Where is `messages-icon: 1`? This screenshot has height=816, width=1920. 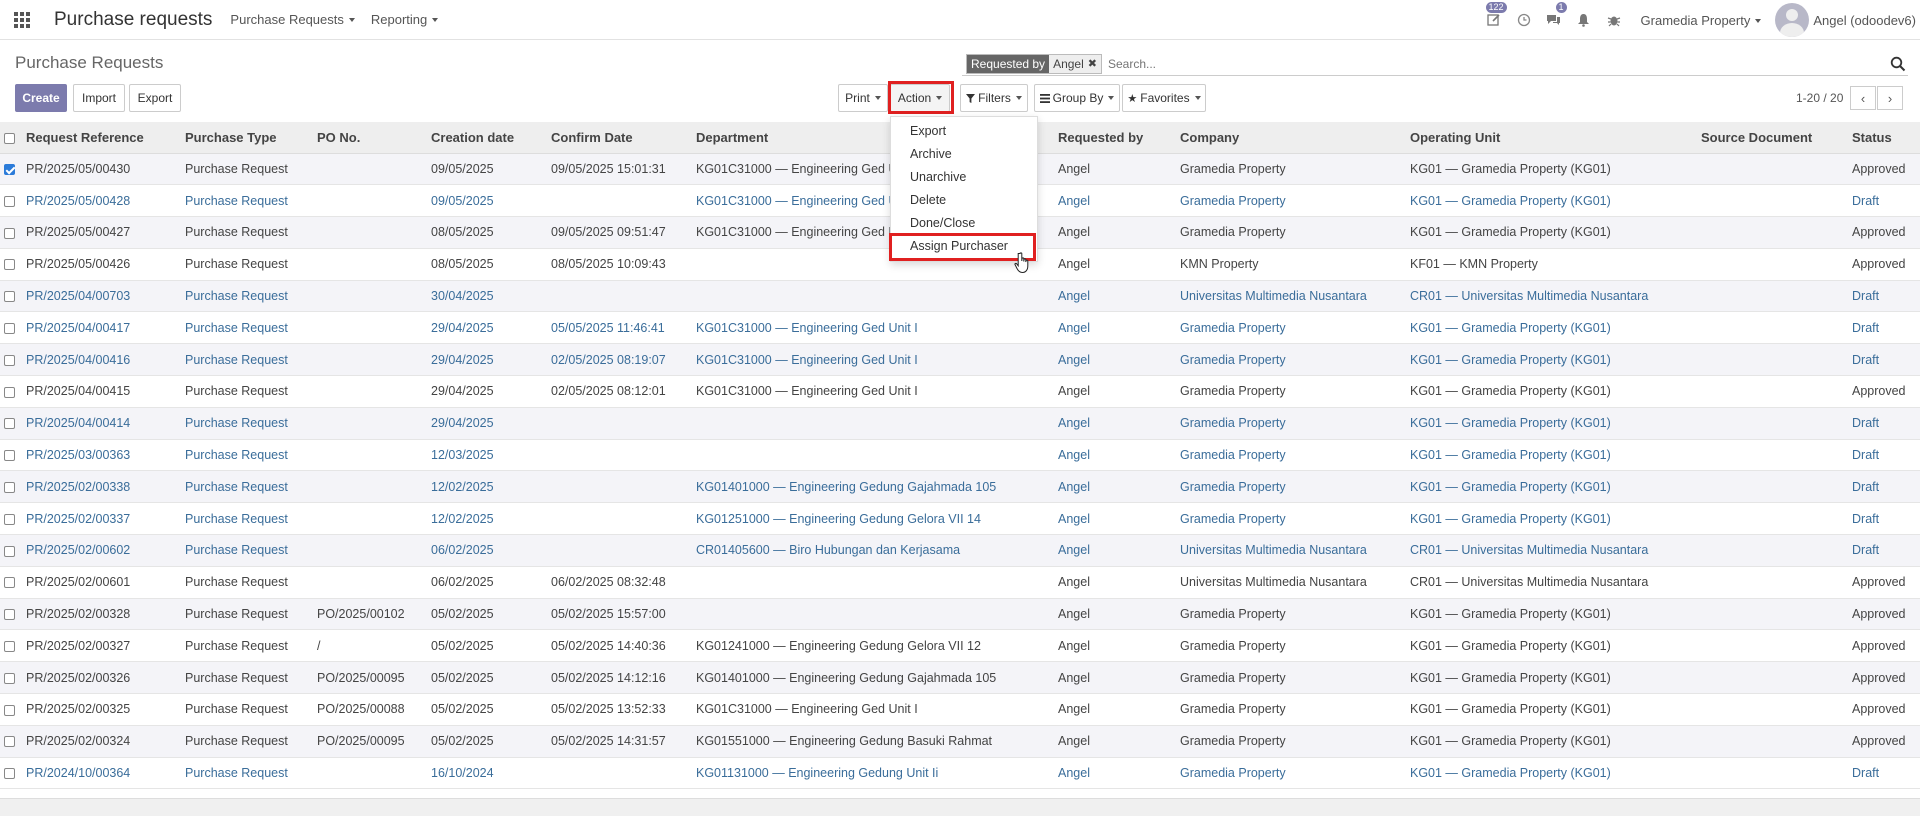
messages-icon: 1 is located at coordinates (1554, 20).